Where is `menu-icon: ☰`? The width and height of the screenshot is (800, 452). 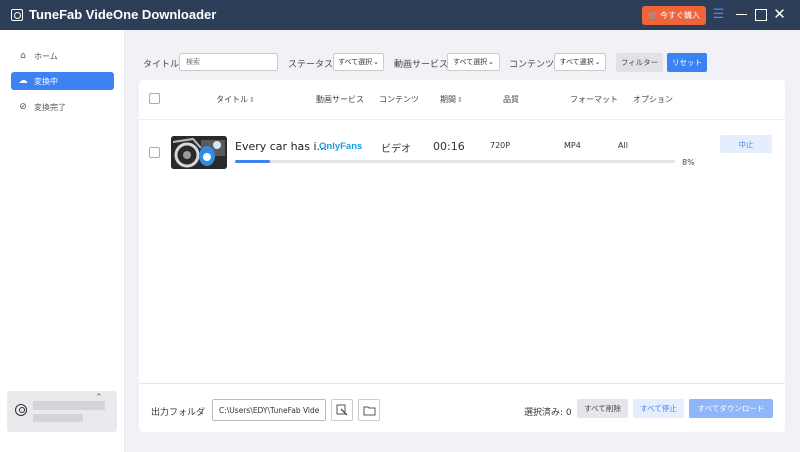
menu-icon: ☰ is located at coordinates (718, 14).